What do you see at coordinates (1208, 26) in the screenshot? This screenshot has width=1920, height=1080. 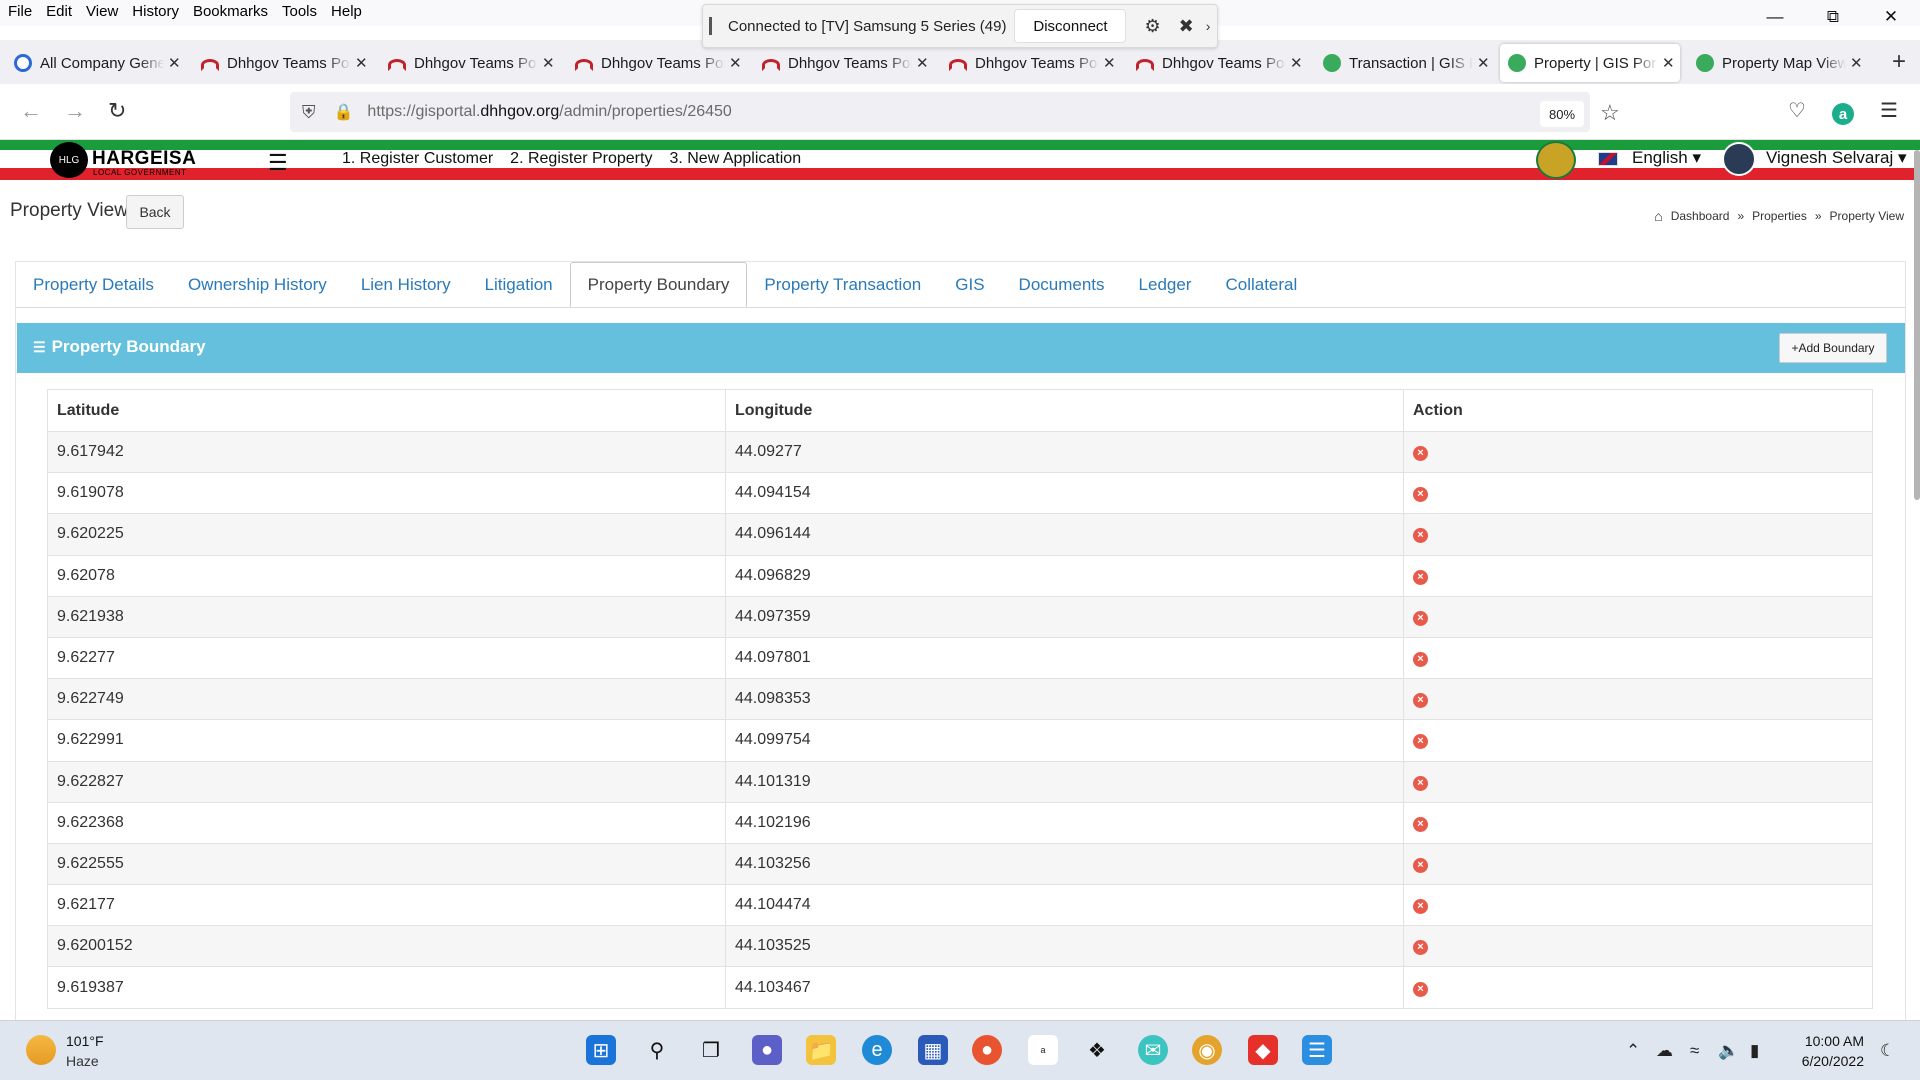 I see `chevron-right-icon: ›` at bounding box center [1208, 26].